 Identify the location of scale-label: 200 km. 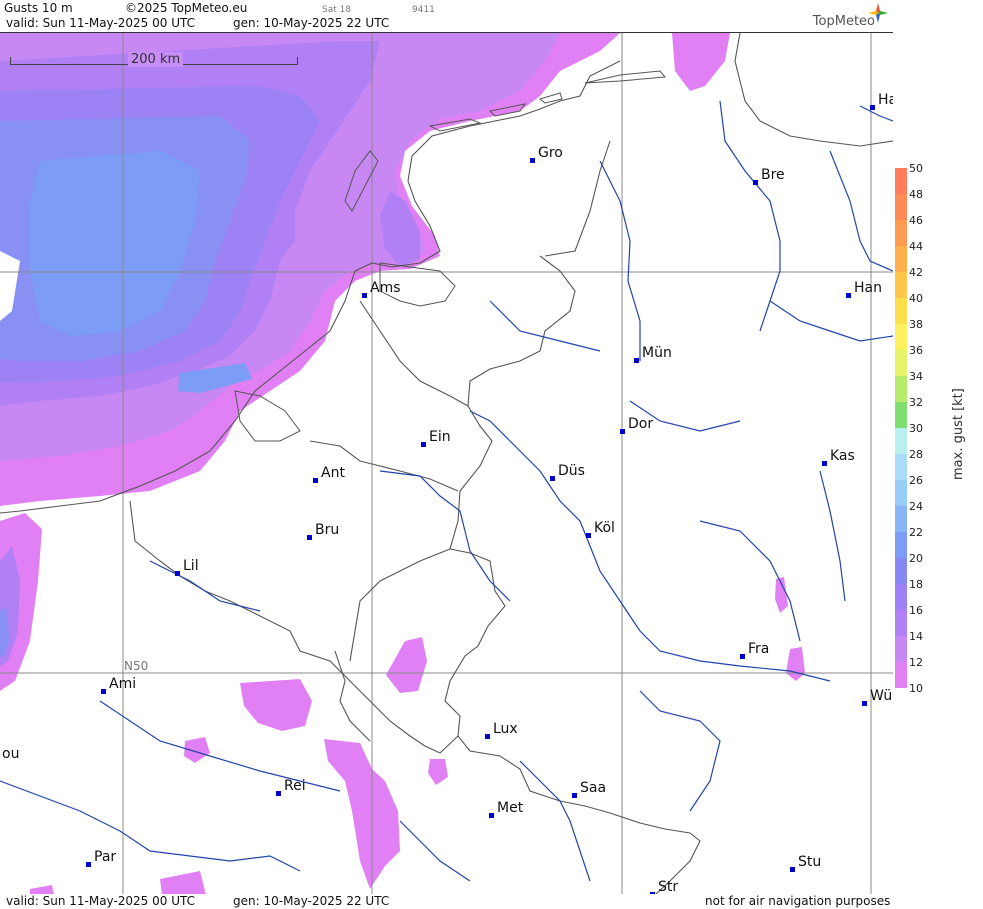
(156, 59).